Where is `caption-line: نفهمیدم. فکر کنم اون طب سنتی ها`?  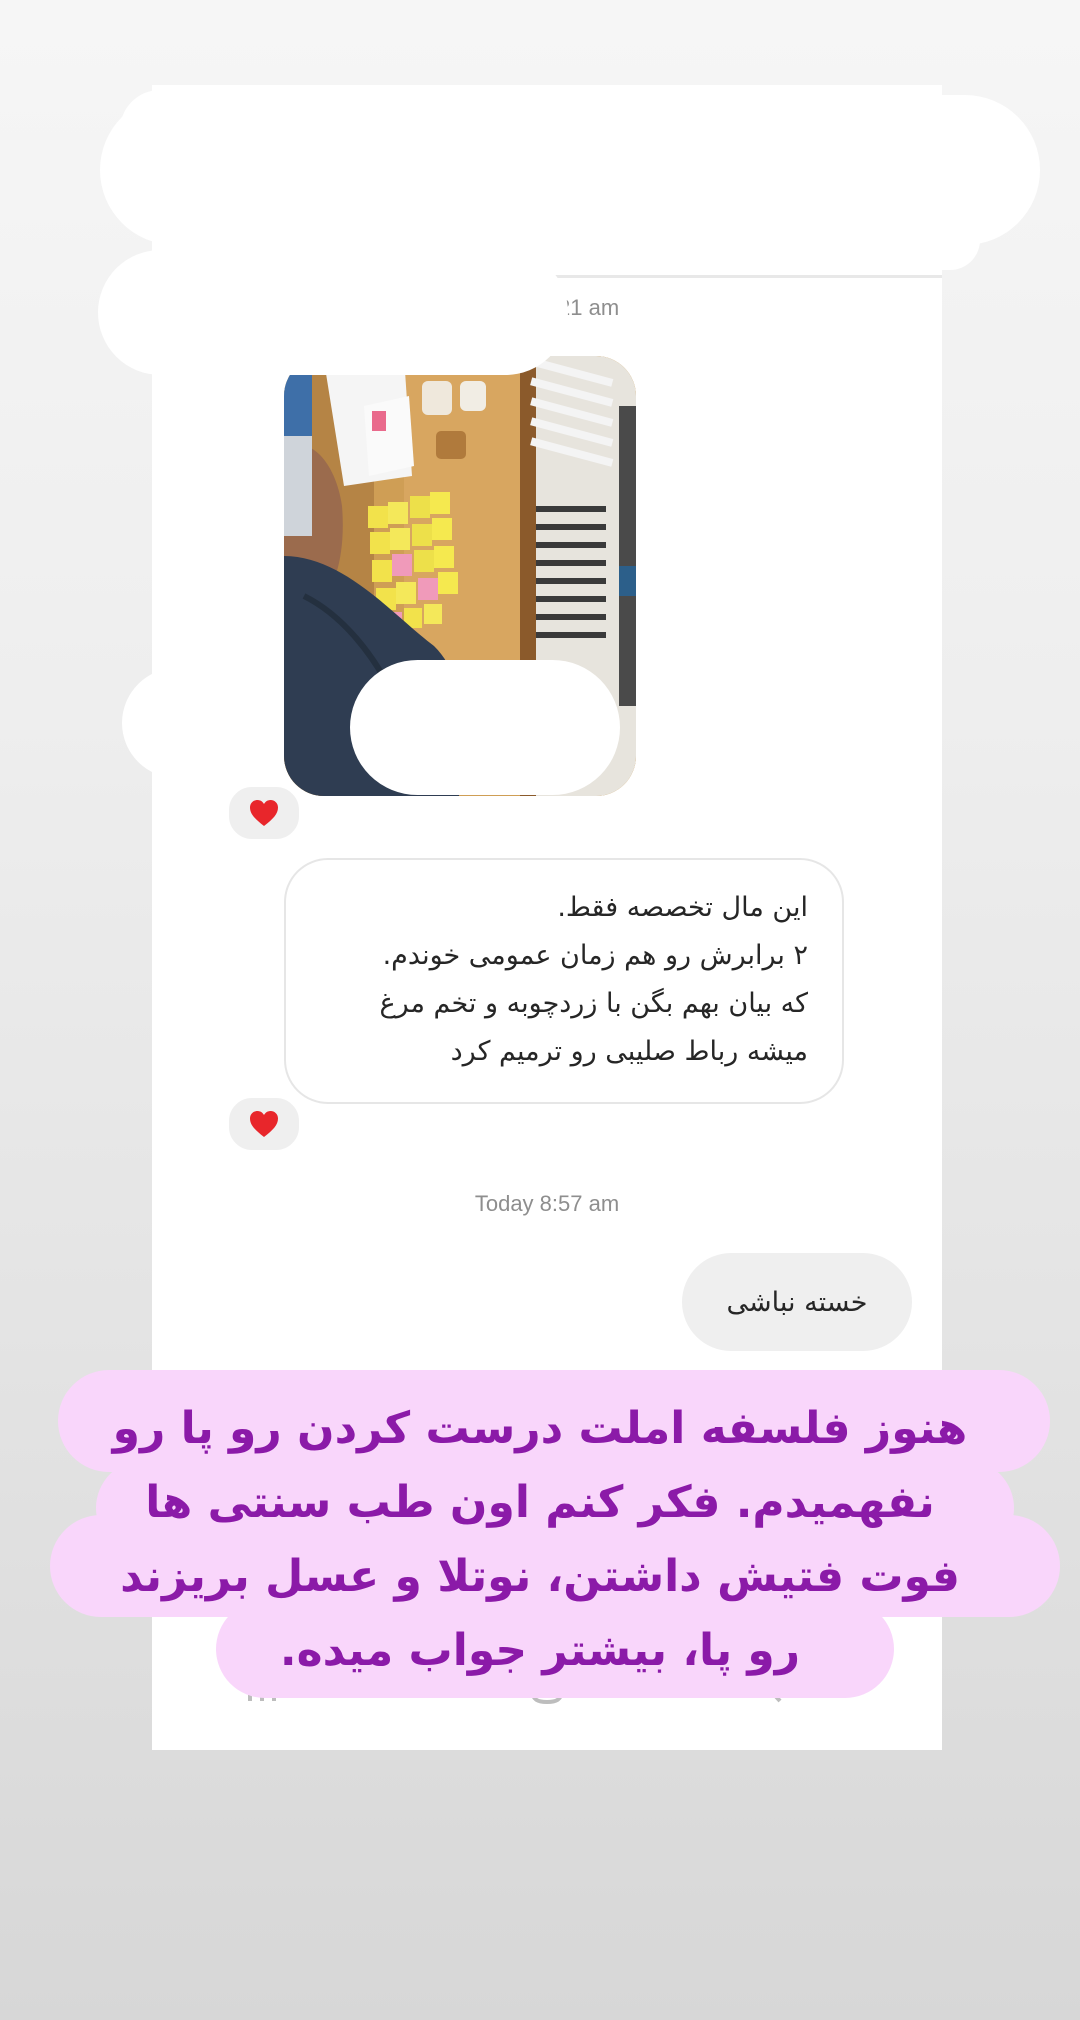 caption-line: نفهمیدم. فکر کنم اون طب سنتی ها is located at coordinates (540, 1502).